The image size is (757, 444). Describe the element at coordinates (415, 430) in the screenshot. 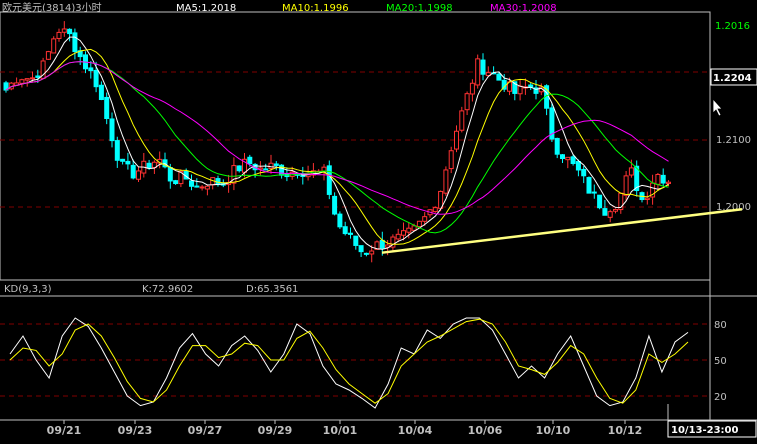

I see `x-label: 10/04` at that location.